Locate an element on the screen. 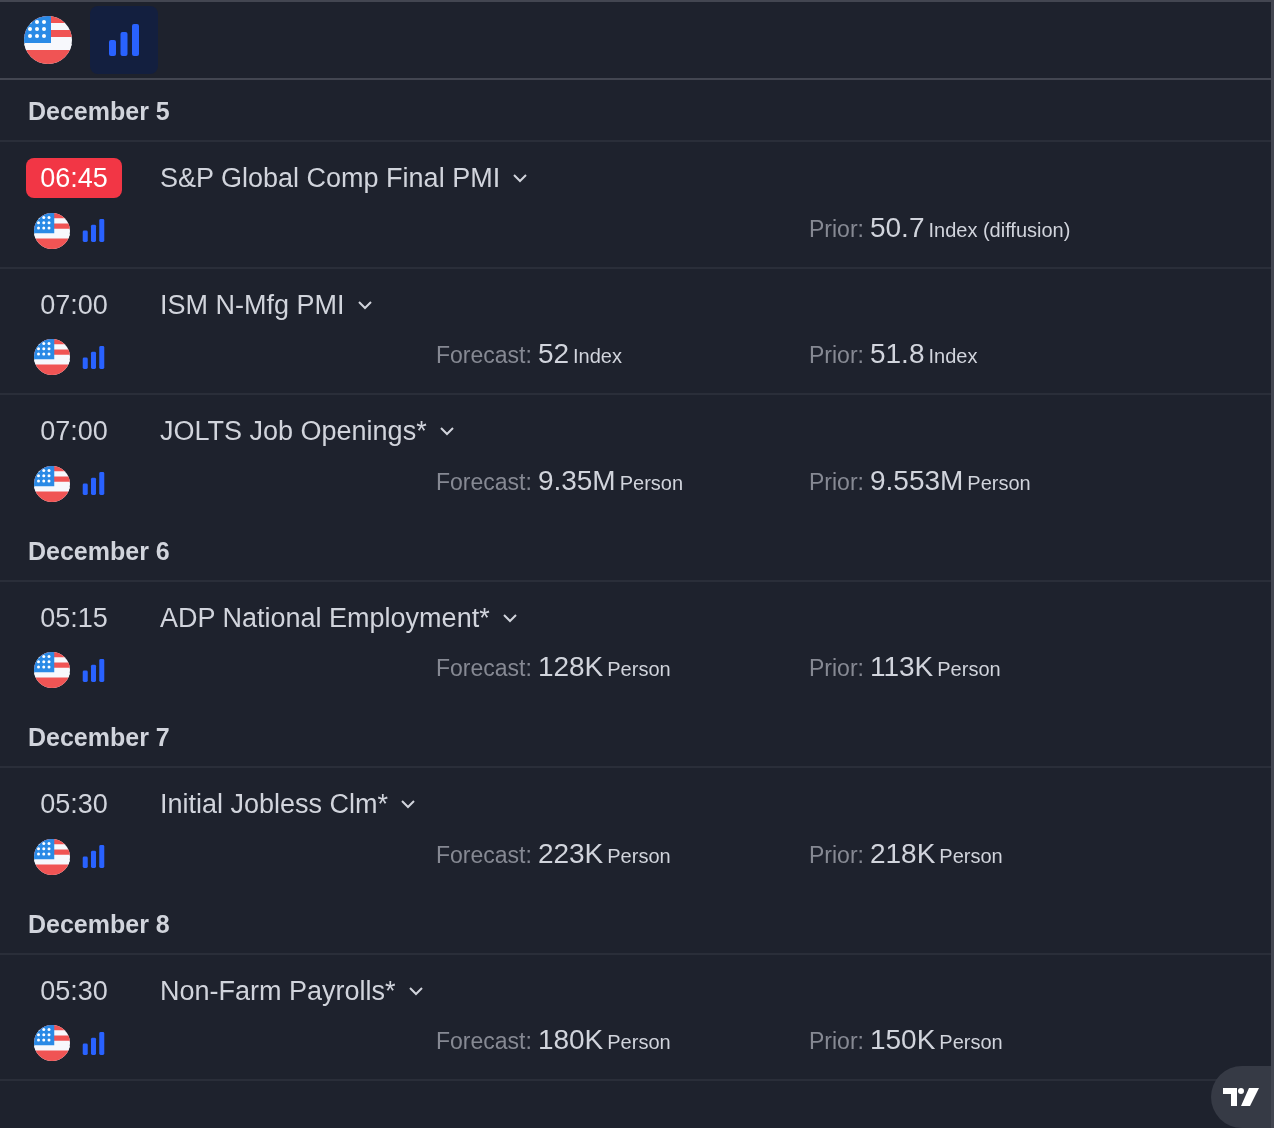  forecast-value: 223K is located at coordinates (570, 853).